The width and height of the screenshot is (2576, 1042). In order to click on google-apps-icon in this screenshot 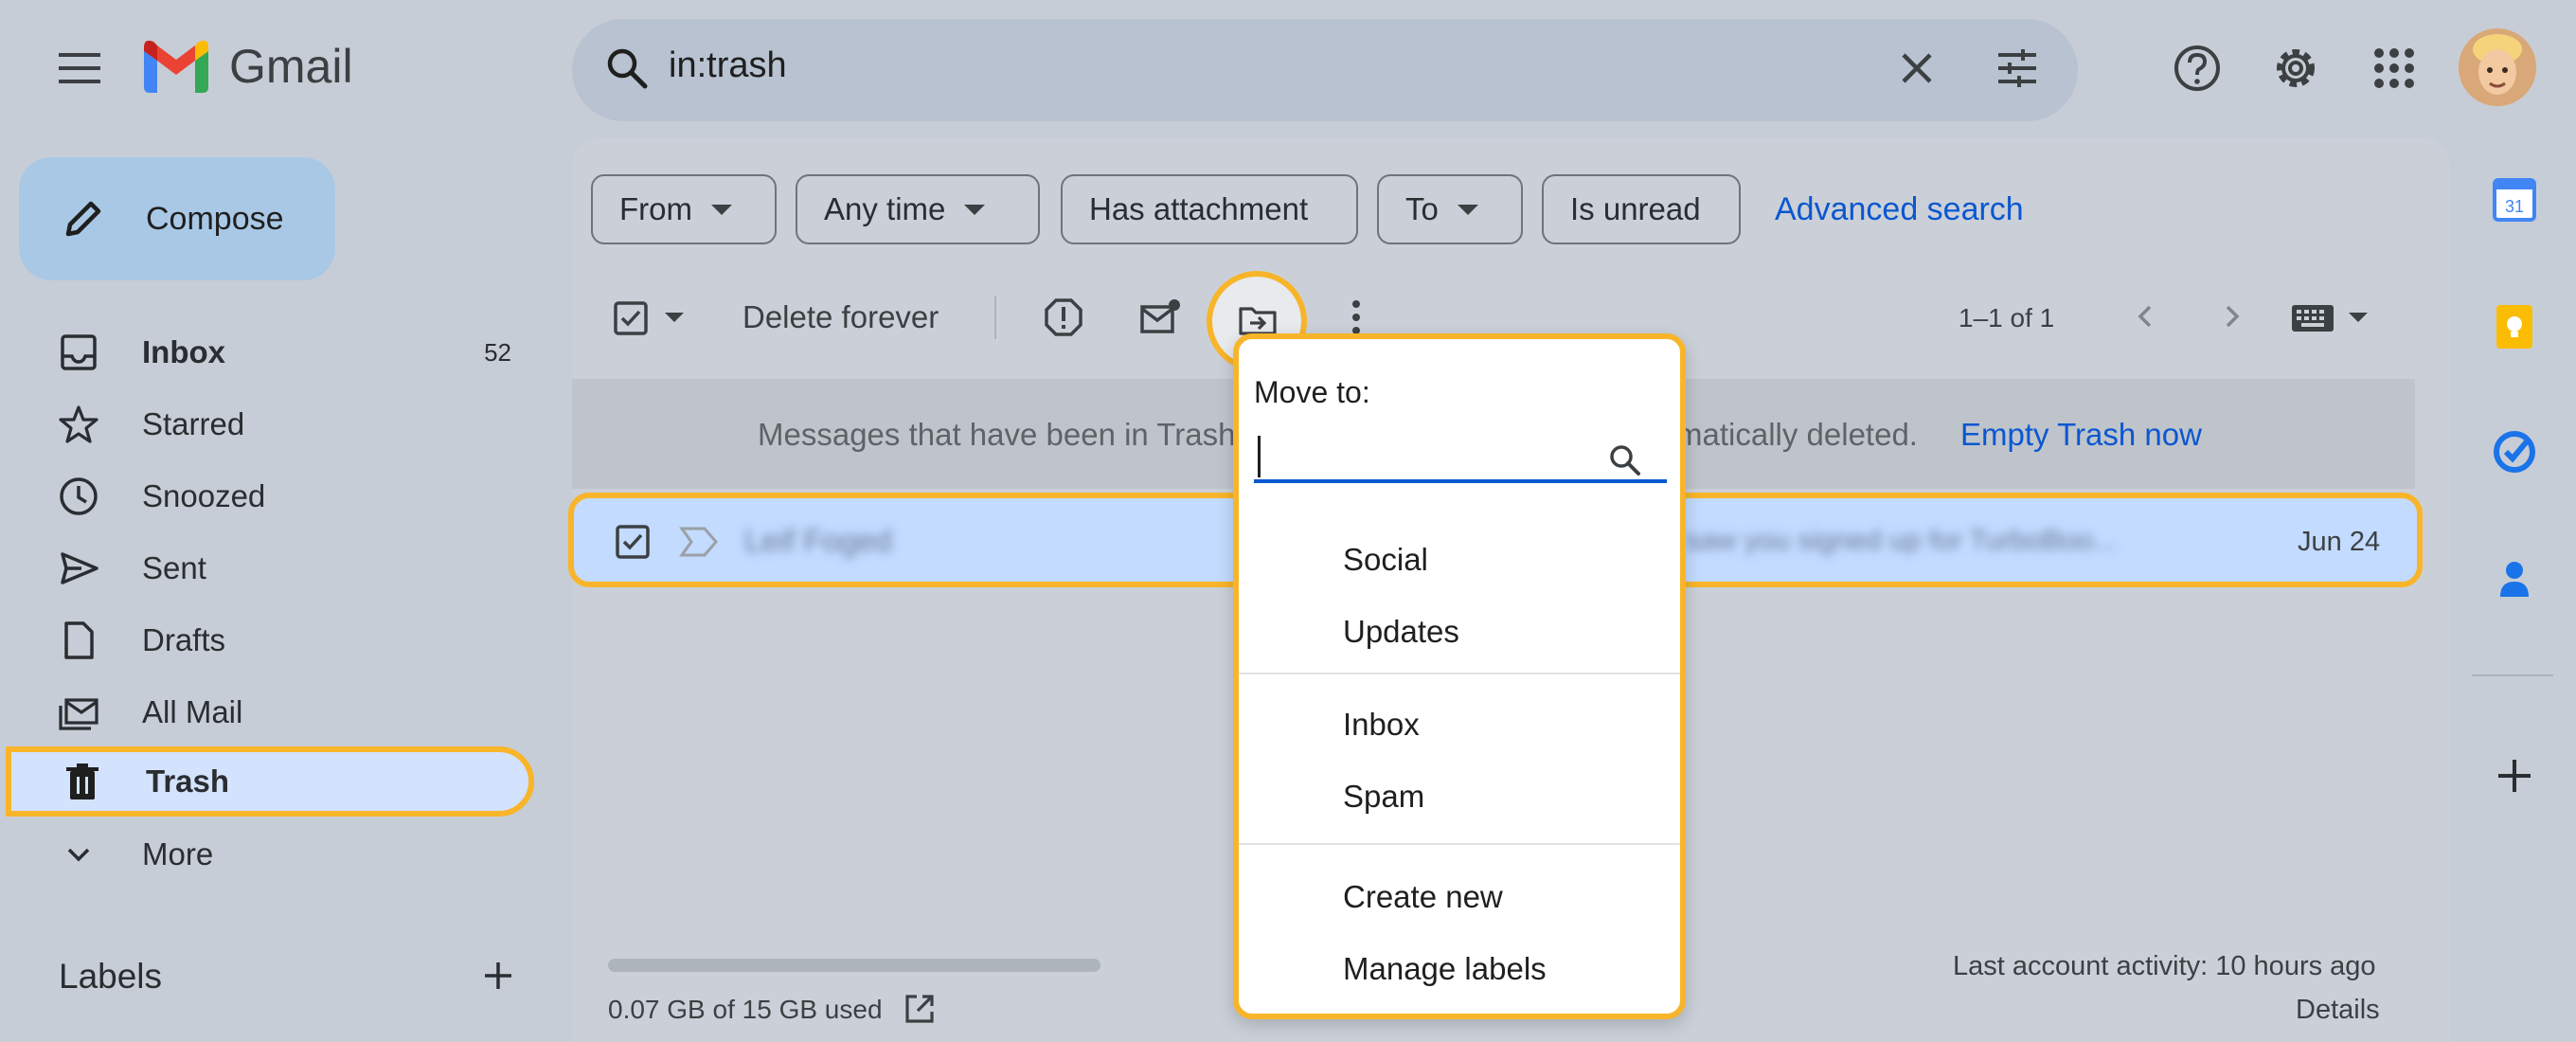, I will do `click(2394, 68)`.